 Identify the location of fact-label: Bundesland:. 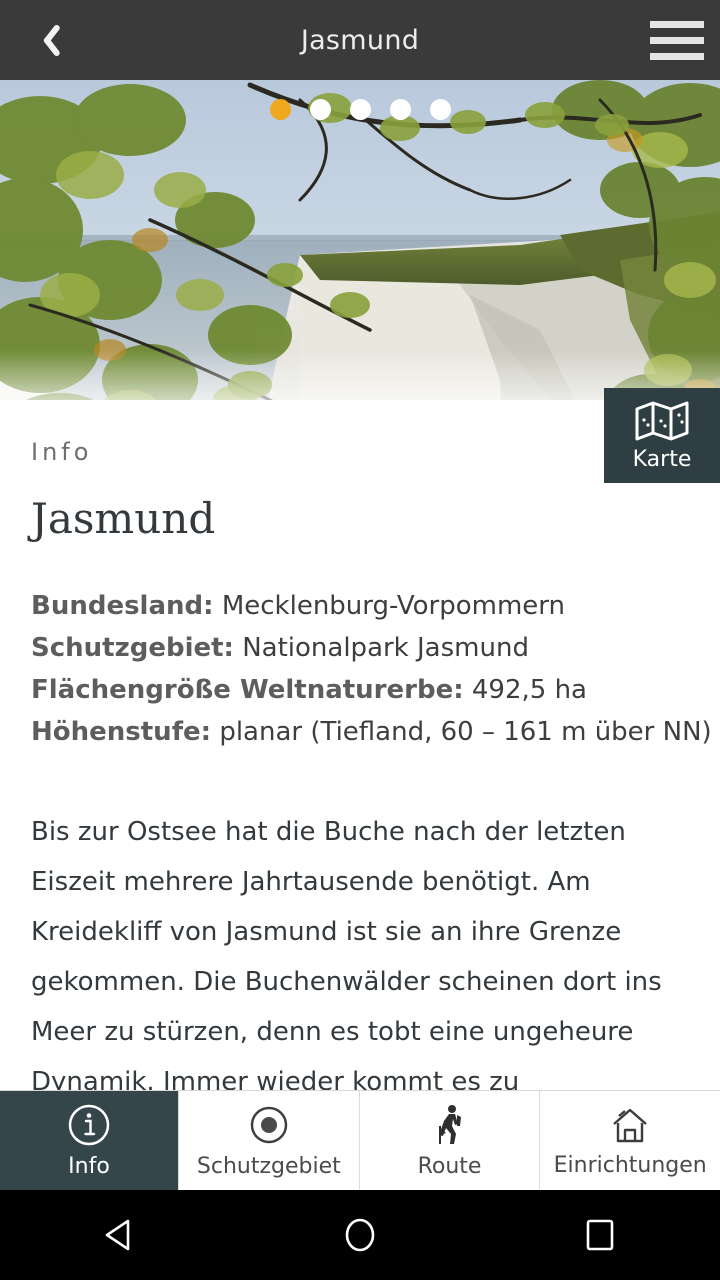
(122, 606).